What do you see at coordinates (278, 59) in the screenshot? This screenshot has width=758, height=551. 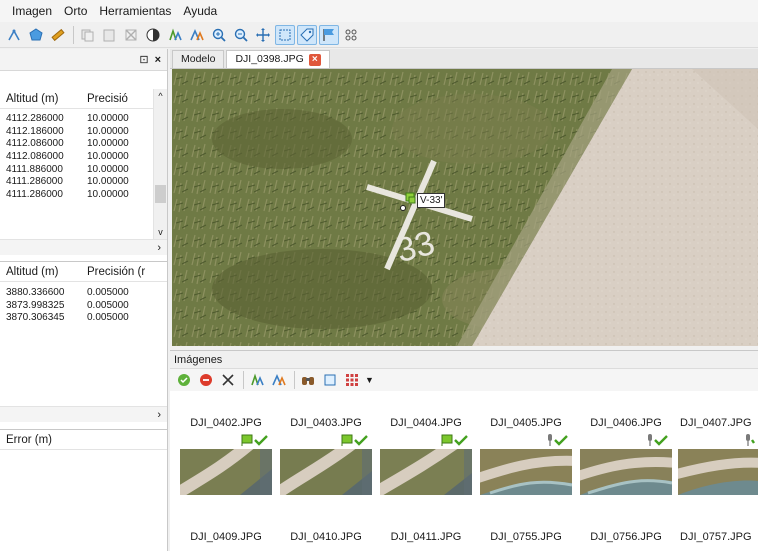 I see `tab-image: DJI_0398.JPG ×` at bounding box center [278, 59].